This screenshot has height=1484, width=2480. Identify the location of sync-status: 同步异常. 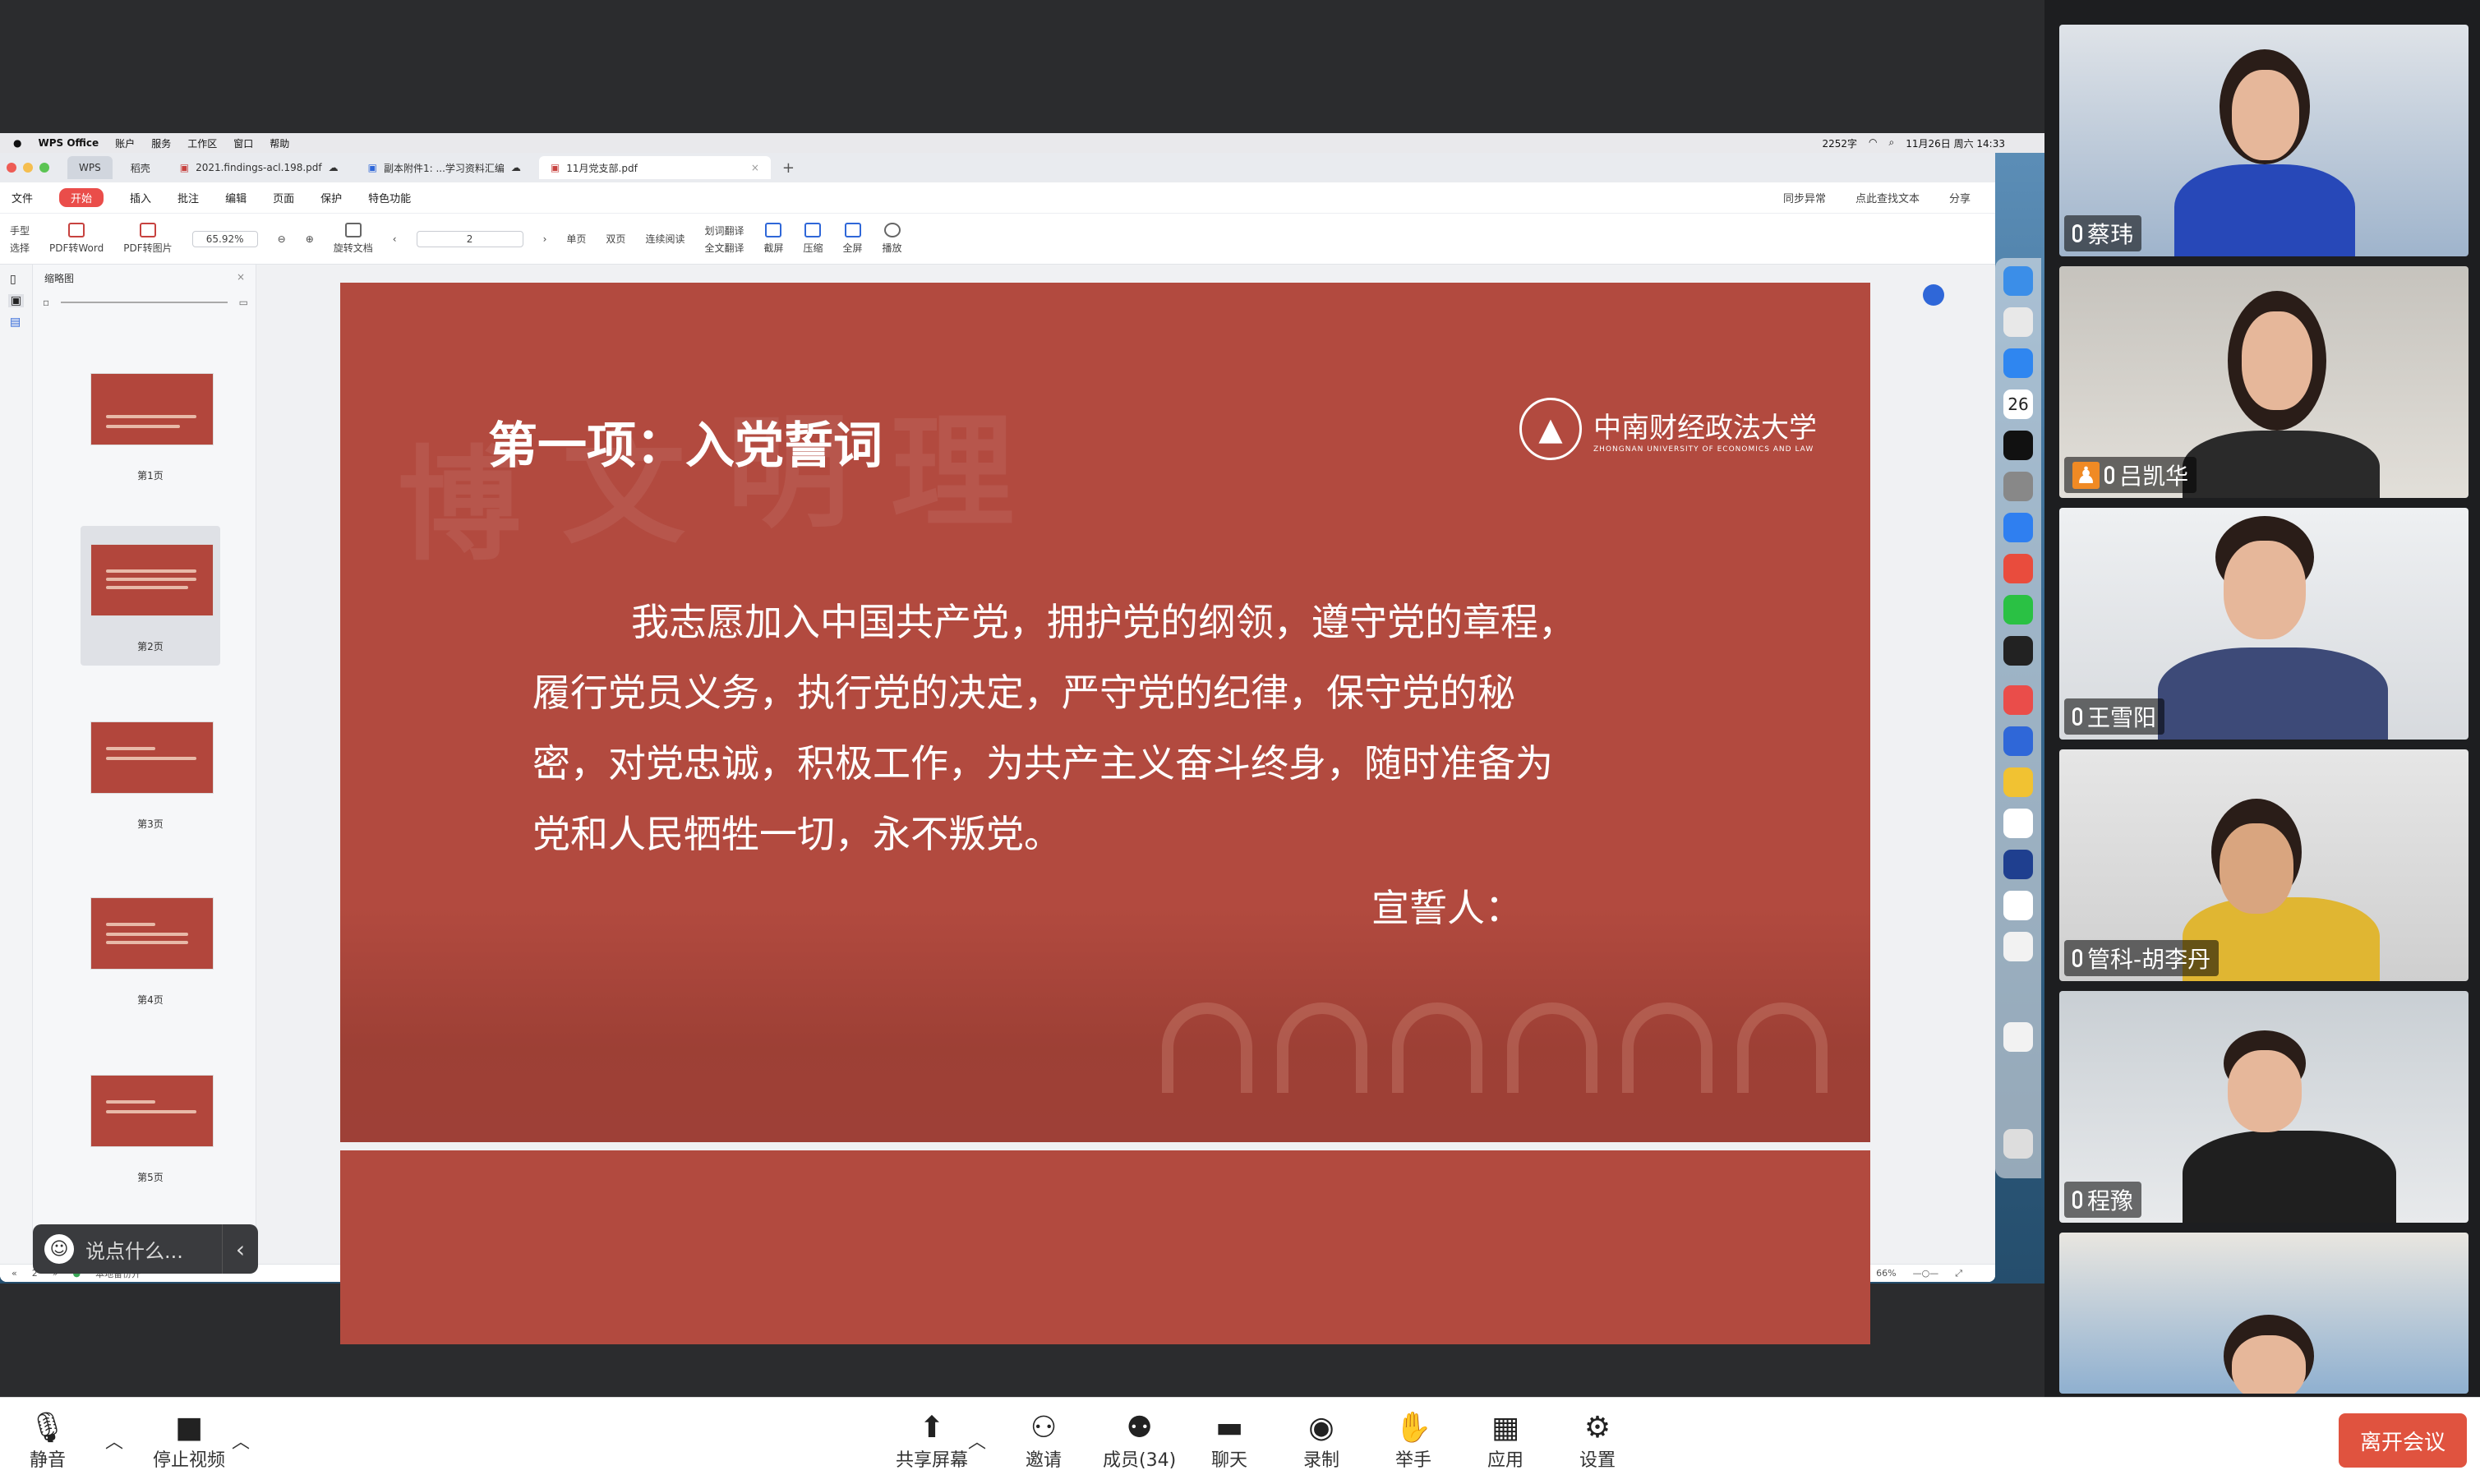
(1804, 197).